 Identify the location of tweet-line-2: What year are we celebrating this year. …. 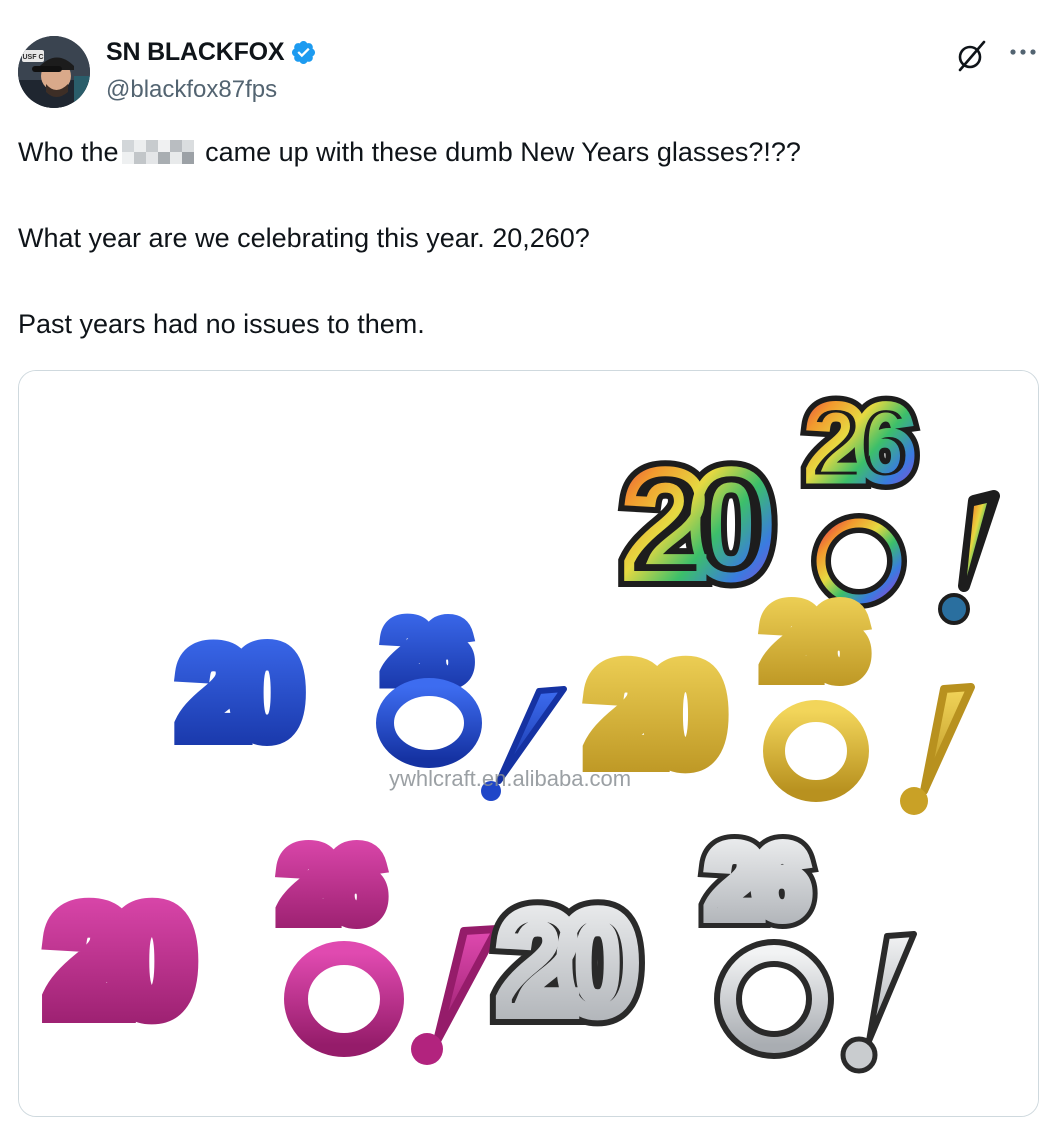
(304, 238).